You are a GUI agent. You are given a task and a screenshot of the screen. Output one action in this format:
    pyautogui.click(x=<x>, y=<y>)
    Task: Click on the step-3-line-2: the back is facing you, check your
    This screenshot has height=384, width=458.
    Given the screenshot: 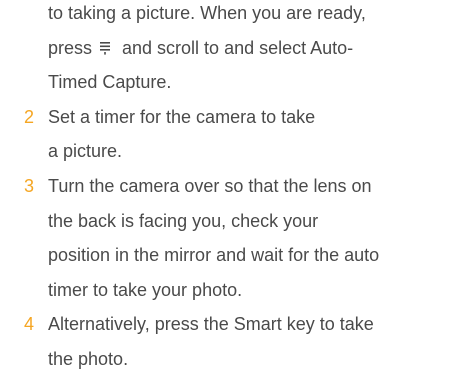 What is the action you would take?
    pyautogui.click(x=183, y=220)
    